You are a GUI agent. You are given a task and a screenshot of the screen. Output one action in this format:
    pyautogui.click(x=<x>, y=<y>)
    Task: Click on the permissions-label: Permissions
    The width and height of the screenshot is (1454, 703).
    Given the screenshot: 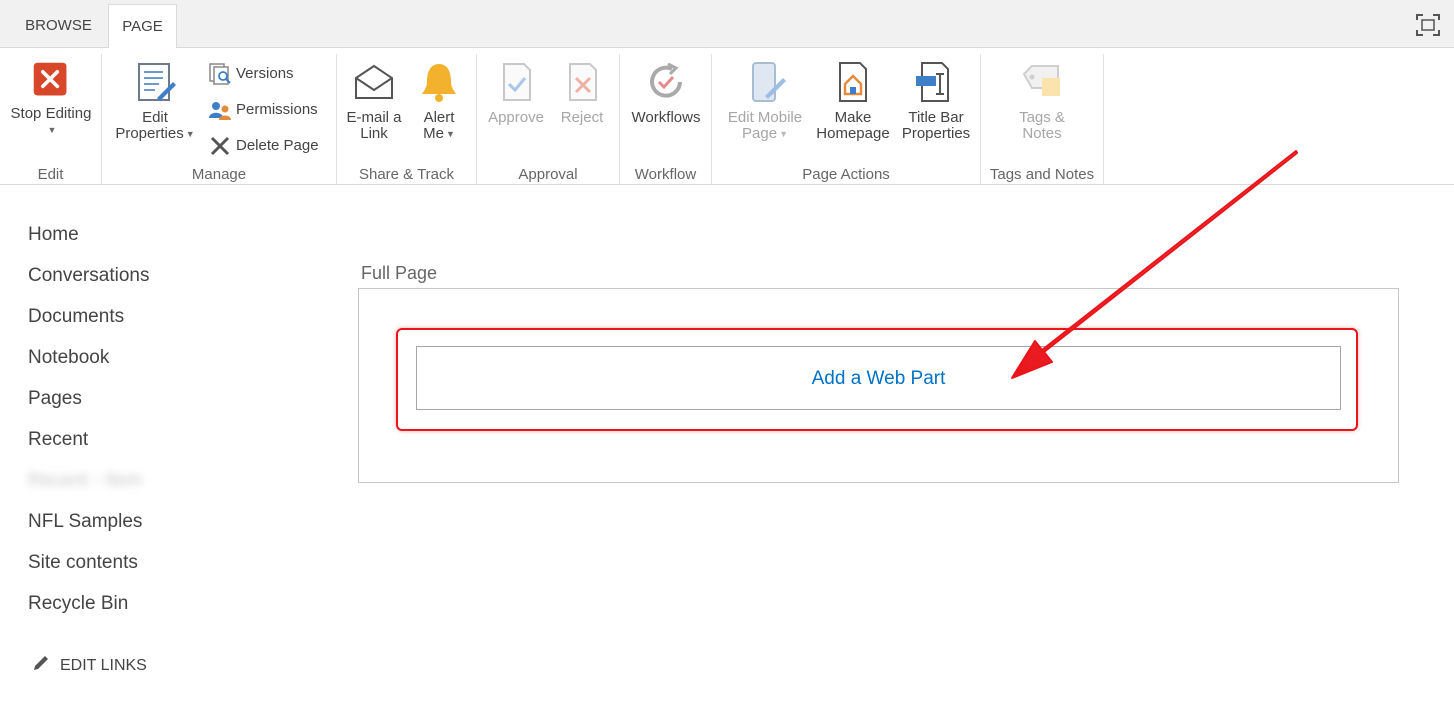 What is the action you would take?
    pyautogui.click(x=277, y=109)
    